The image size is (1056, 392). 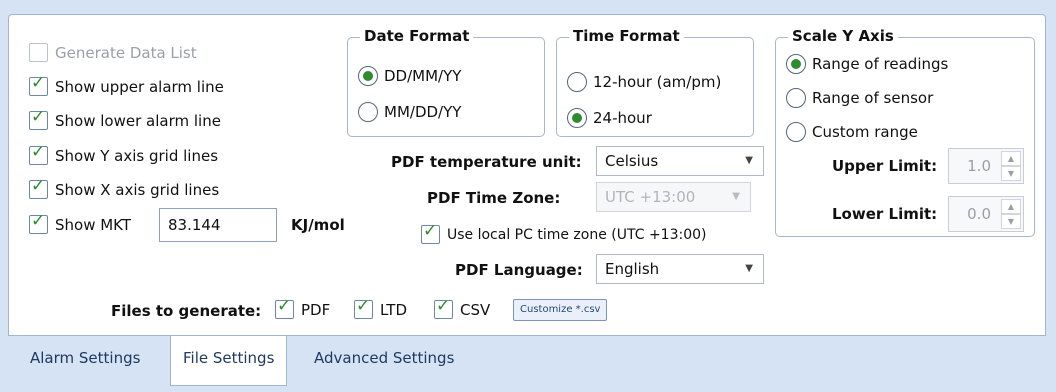 What do you see at coordinates (229, 361) in the screenshot?
I see `tab-file-settings: File Settings` at bounding box center [229, 361].